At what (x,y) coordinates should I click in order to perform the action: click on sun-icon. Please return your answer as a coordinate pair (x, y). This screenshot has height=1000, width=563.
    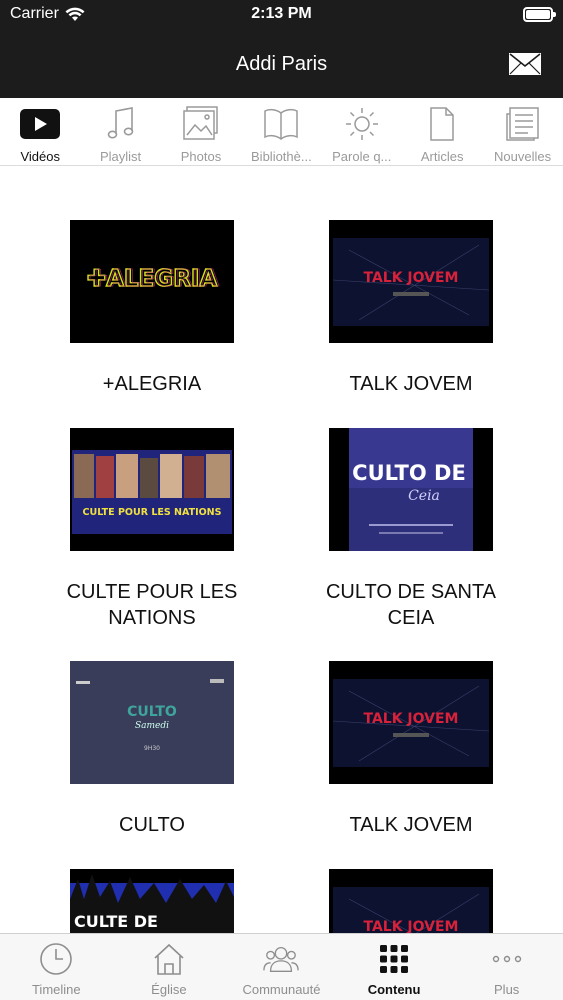
    Looking at the image, I should click on (362, 124).